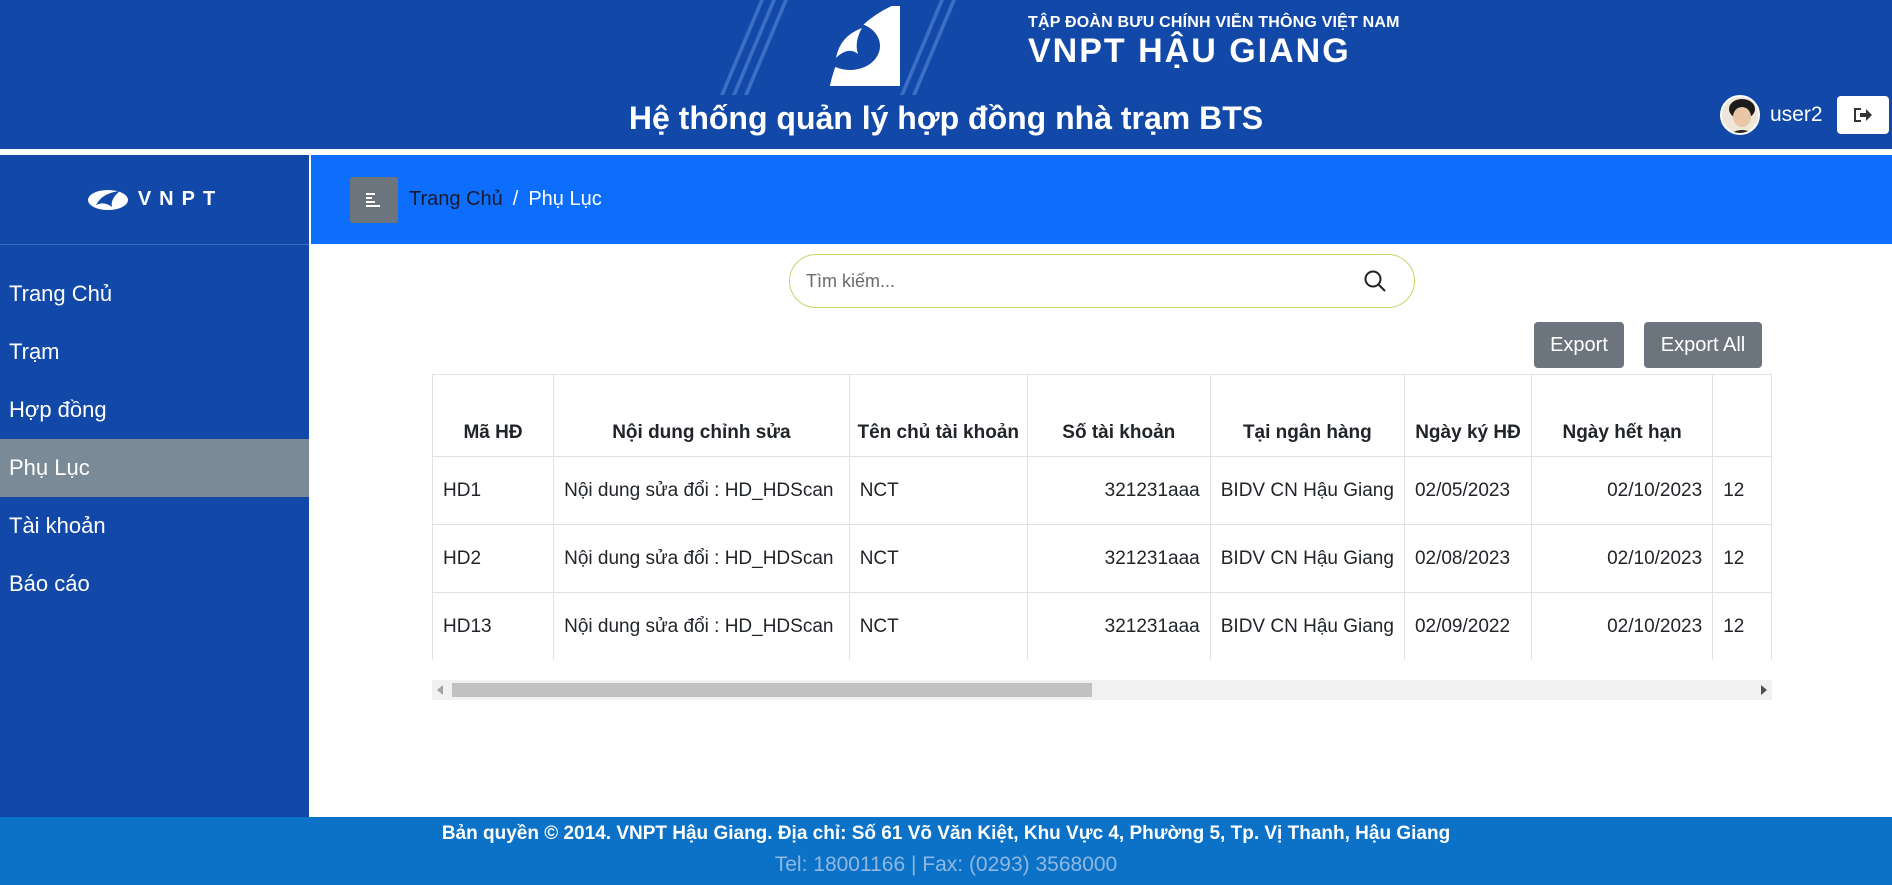  What do you see at coordinates (1703, 345) in the screenshot?
I see `export-all-button: Export All` at bounding box center [1703, 345].